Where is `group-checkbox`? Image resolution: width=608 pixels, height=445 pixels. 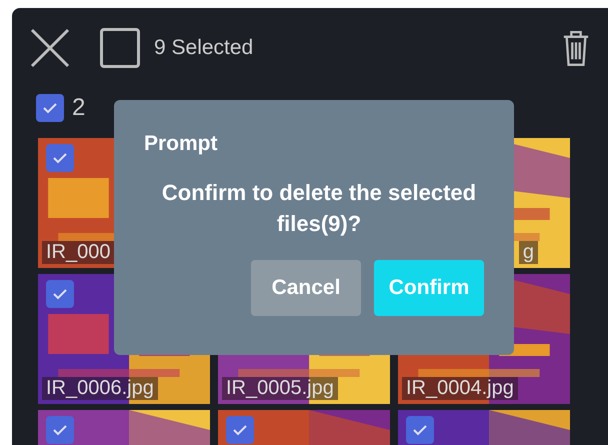 group-checkbox is located at coordinates (50, 108).